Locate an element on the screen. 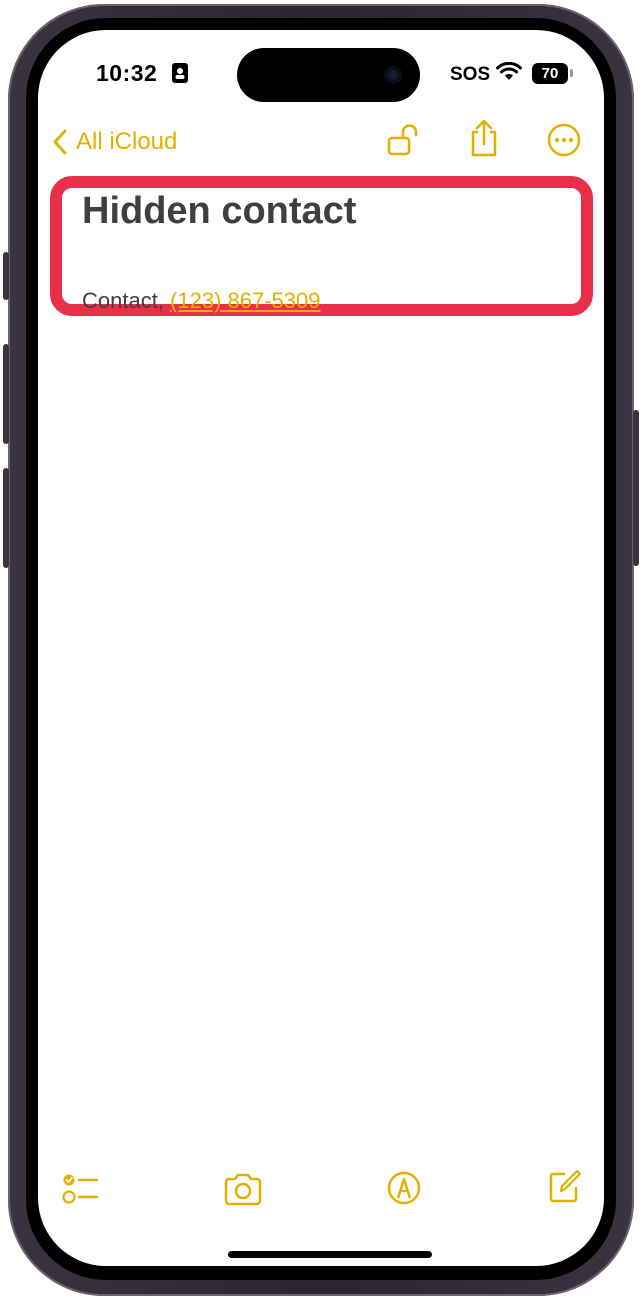 The width and height of the screenshot is (642, 1301). note-body-prefix: Contact, is located at coordinates (126, 300).